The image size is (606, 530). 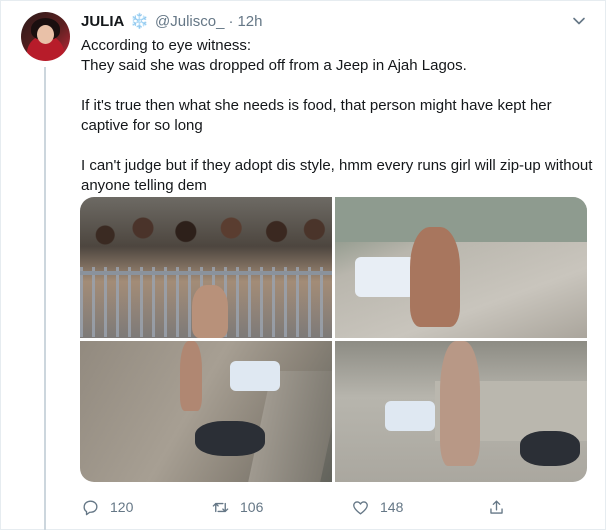 I want to click on photo-legs-and-clothes, so click(x=206, y=411).